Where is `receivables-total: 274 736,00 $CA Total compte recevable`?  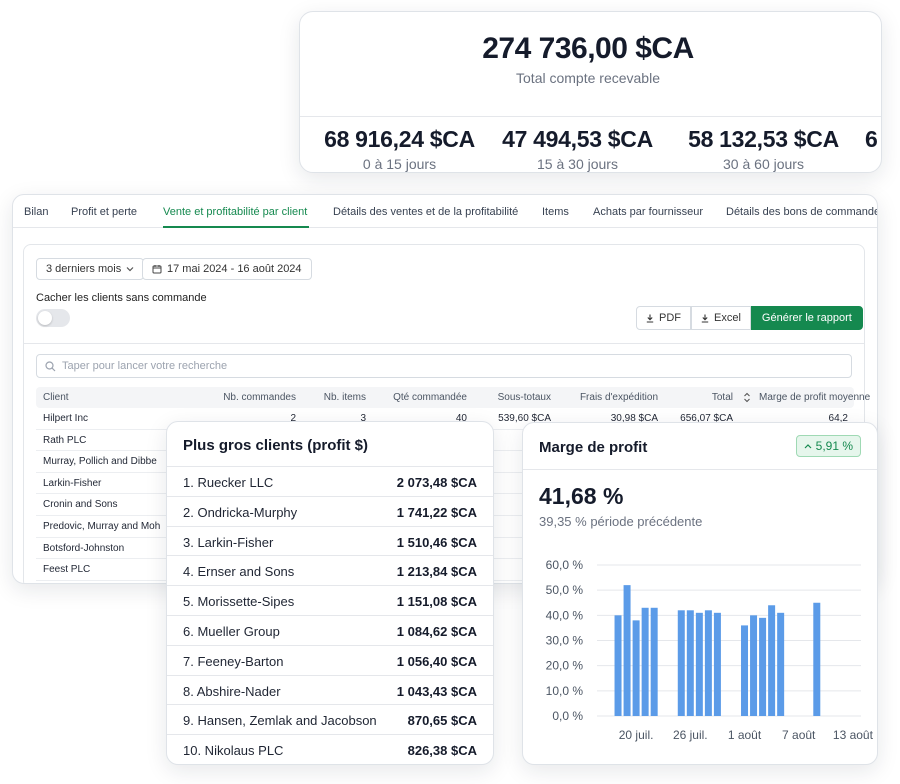 receivables-total: 274 736,00 $CA Total compte recevable is located at coordinates (588, 59).